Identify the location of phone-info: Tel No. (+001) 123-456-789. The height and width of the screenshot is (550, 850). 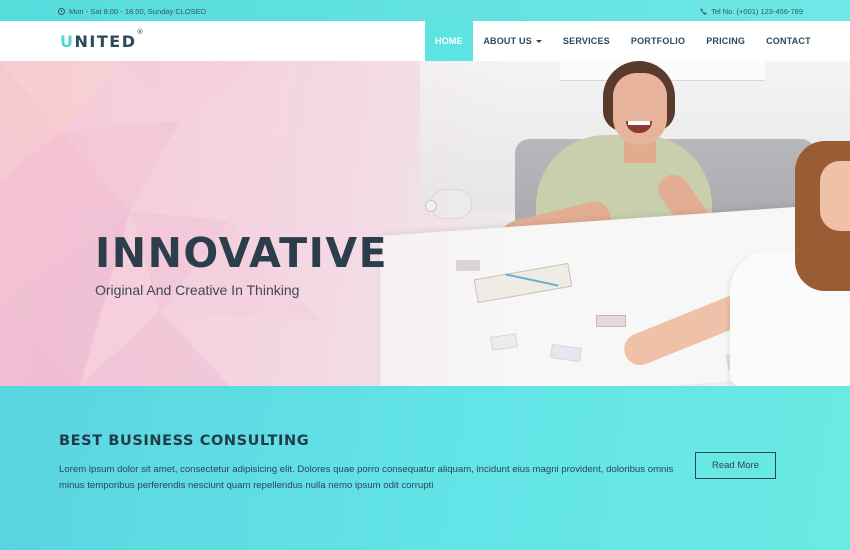
(751, 11).